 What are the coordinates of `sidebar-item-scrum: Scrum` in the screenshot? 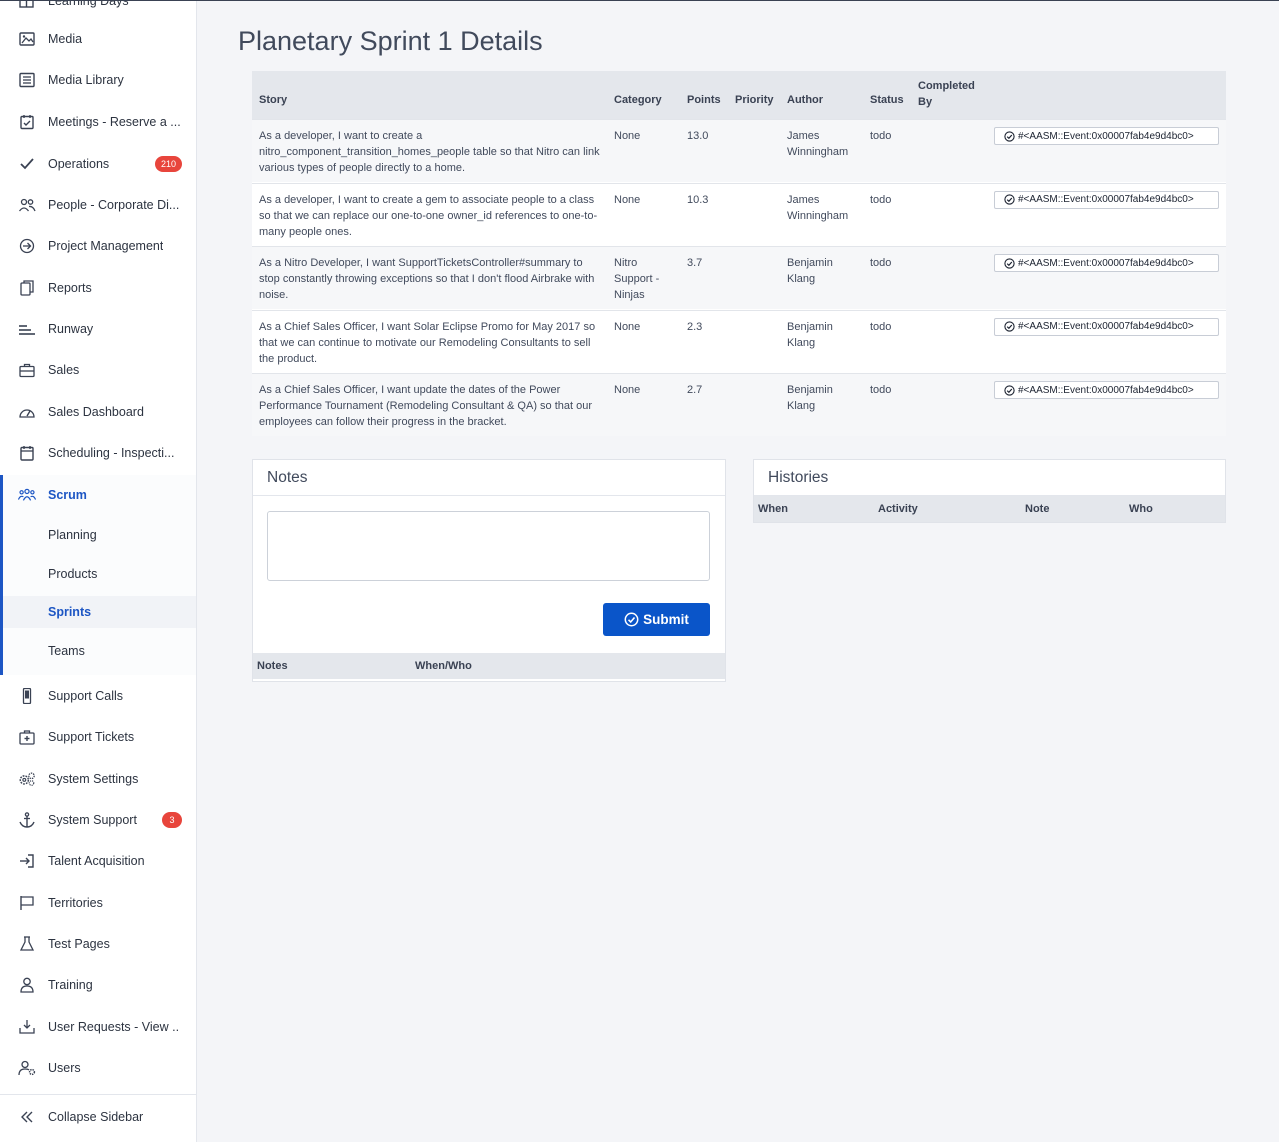 It's located at (98, 495).